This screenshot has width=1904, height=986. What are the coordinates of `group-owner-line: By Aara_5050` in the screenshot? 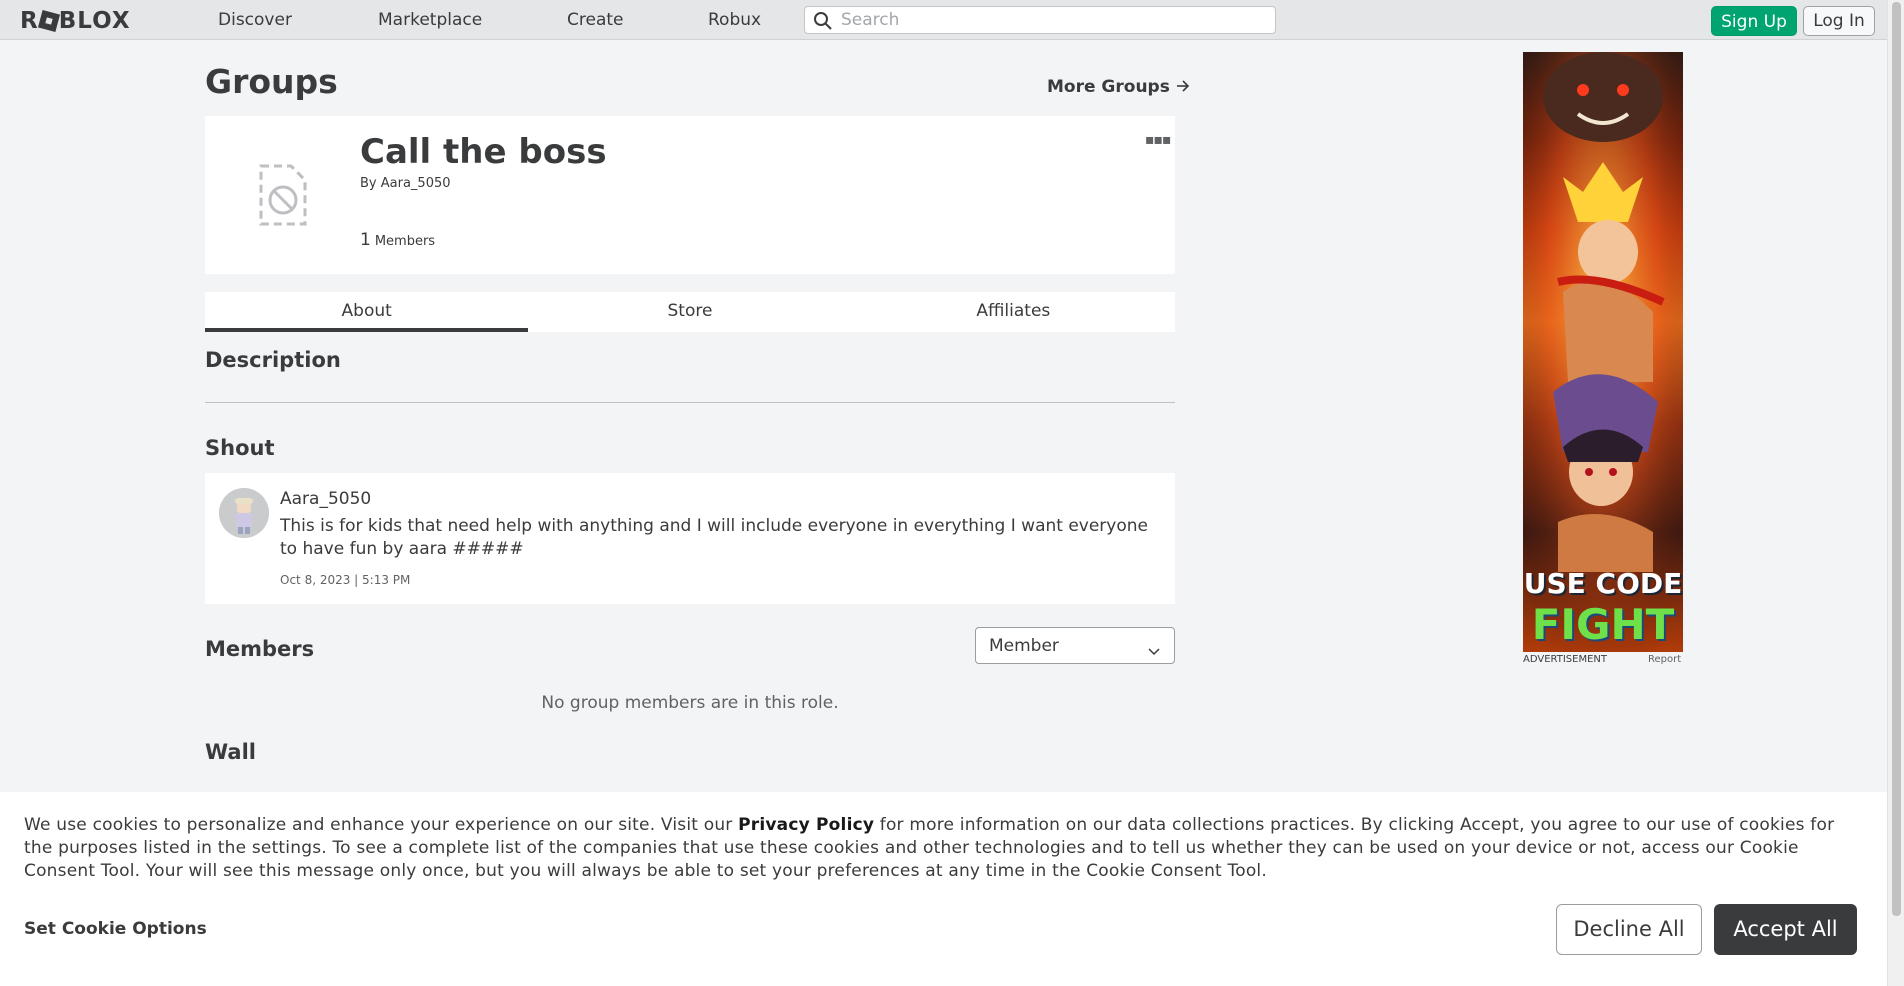 It's located at (405, 183).